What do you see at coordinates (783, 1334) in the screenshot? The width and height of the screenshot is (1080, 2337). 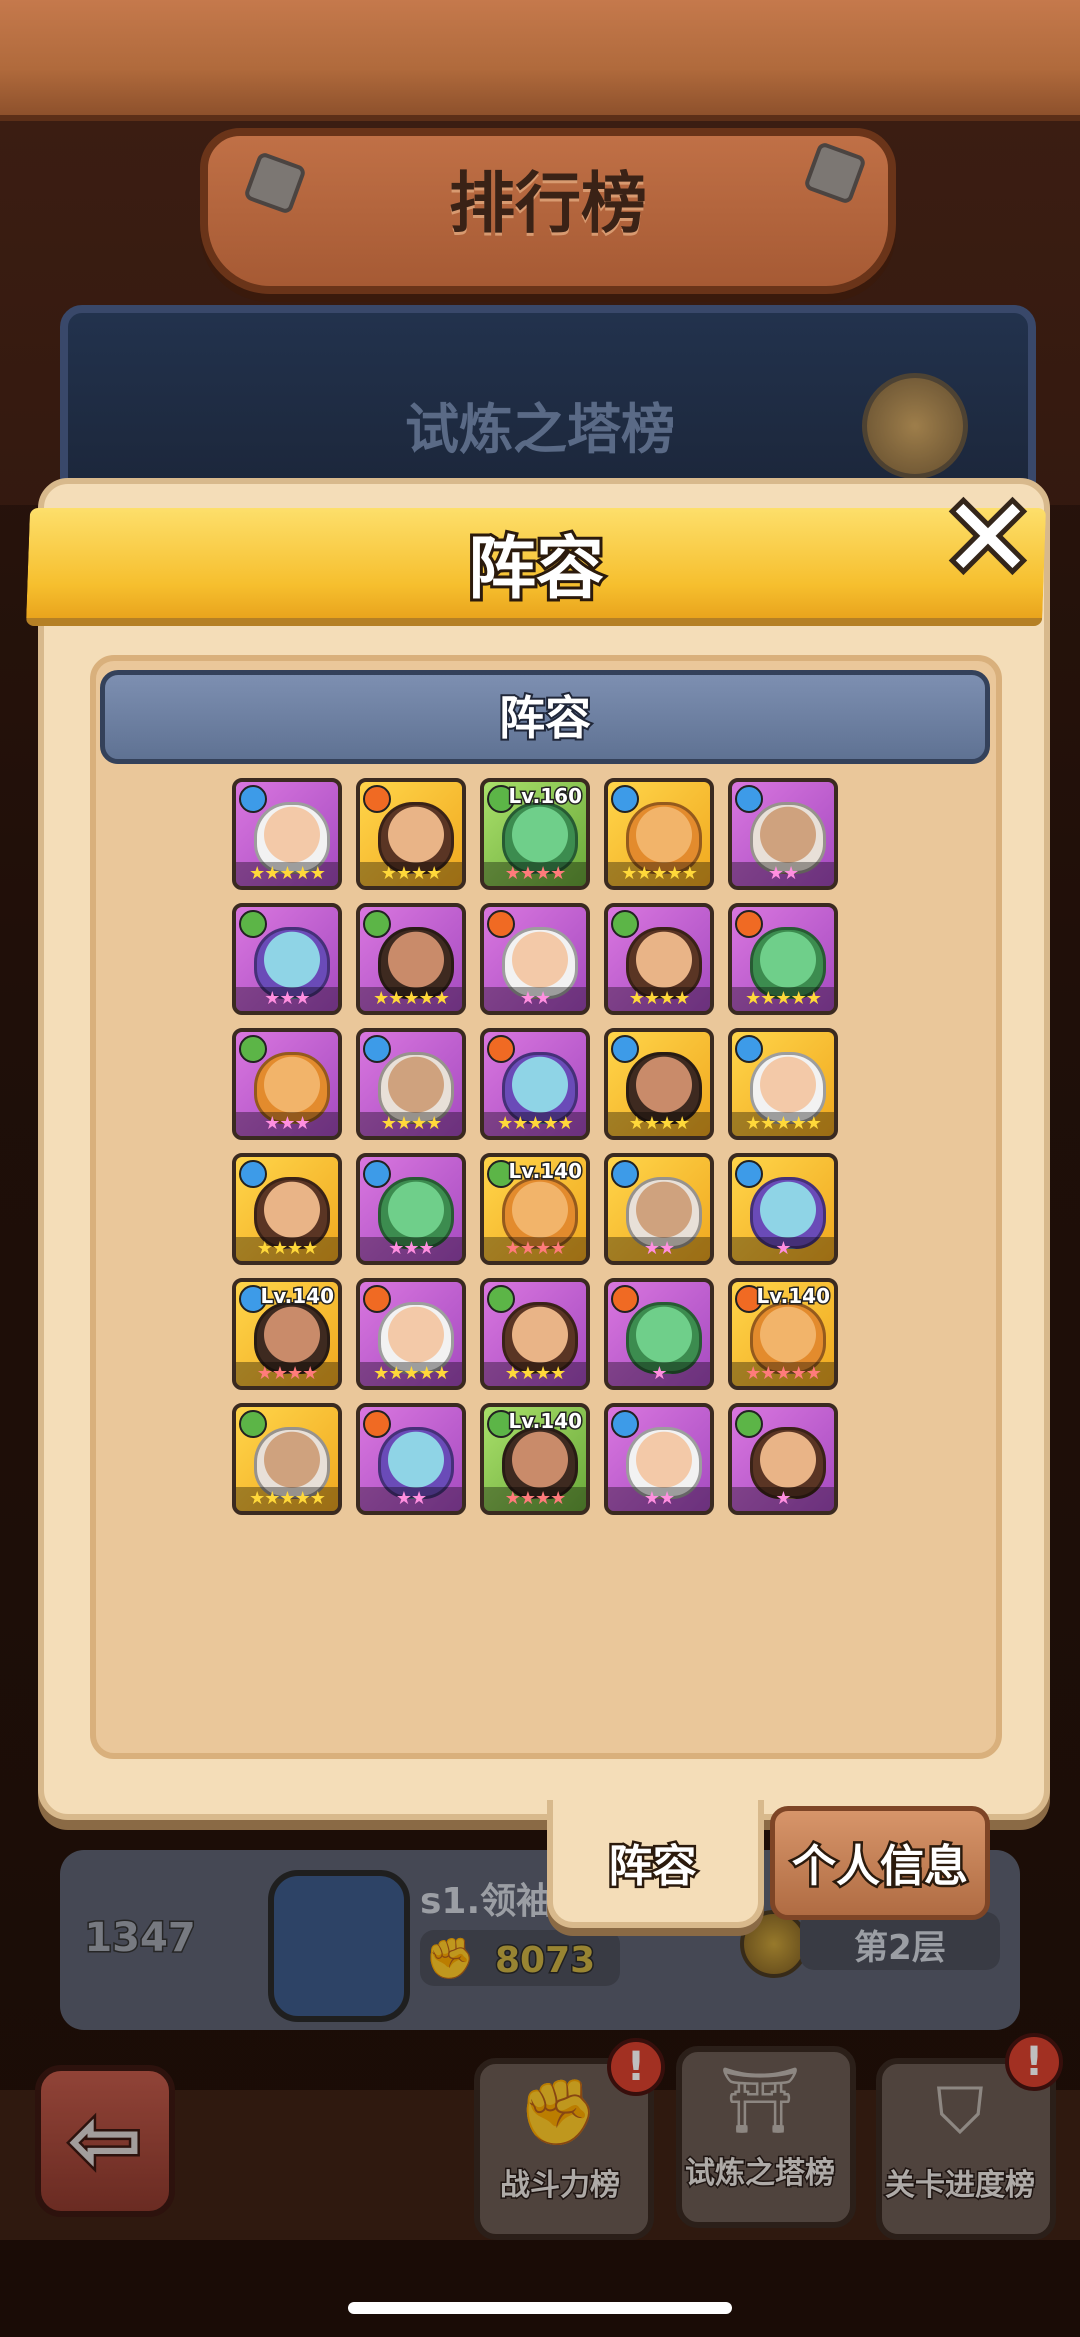 I see `hero-card: Lv.140 ★★★★★` at bounding box center [783, 1334].